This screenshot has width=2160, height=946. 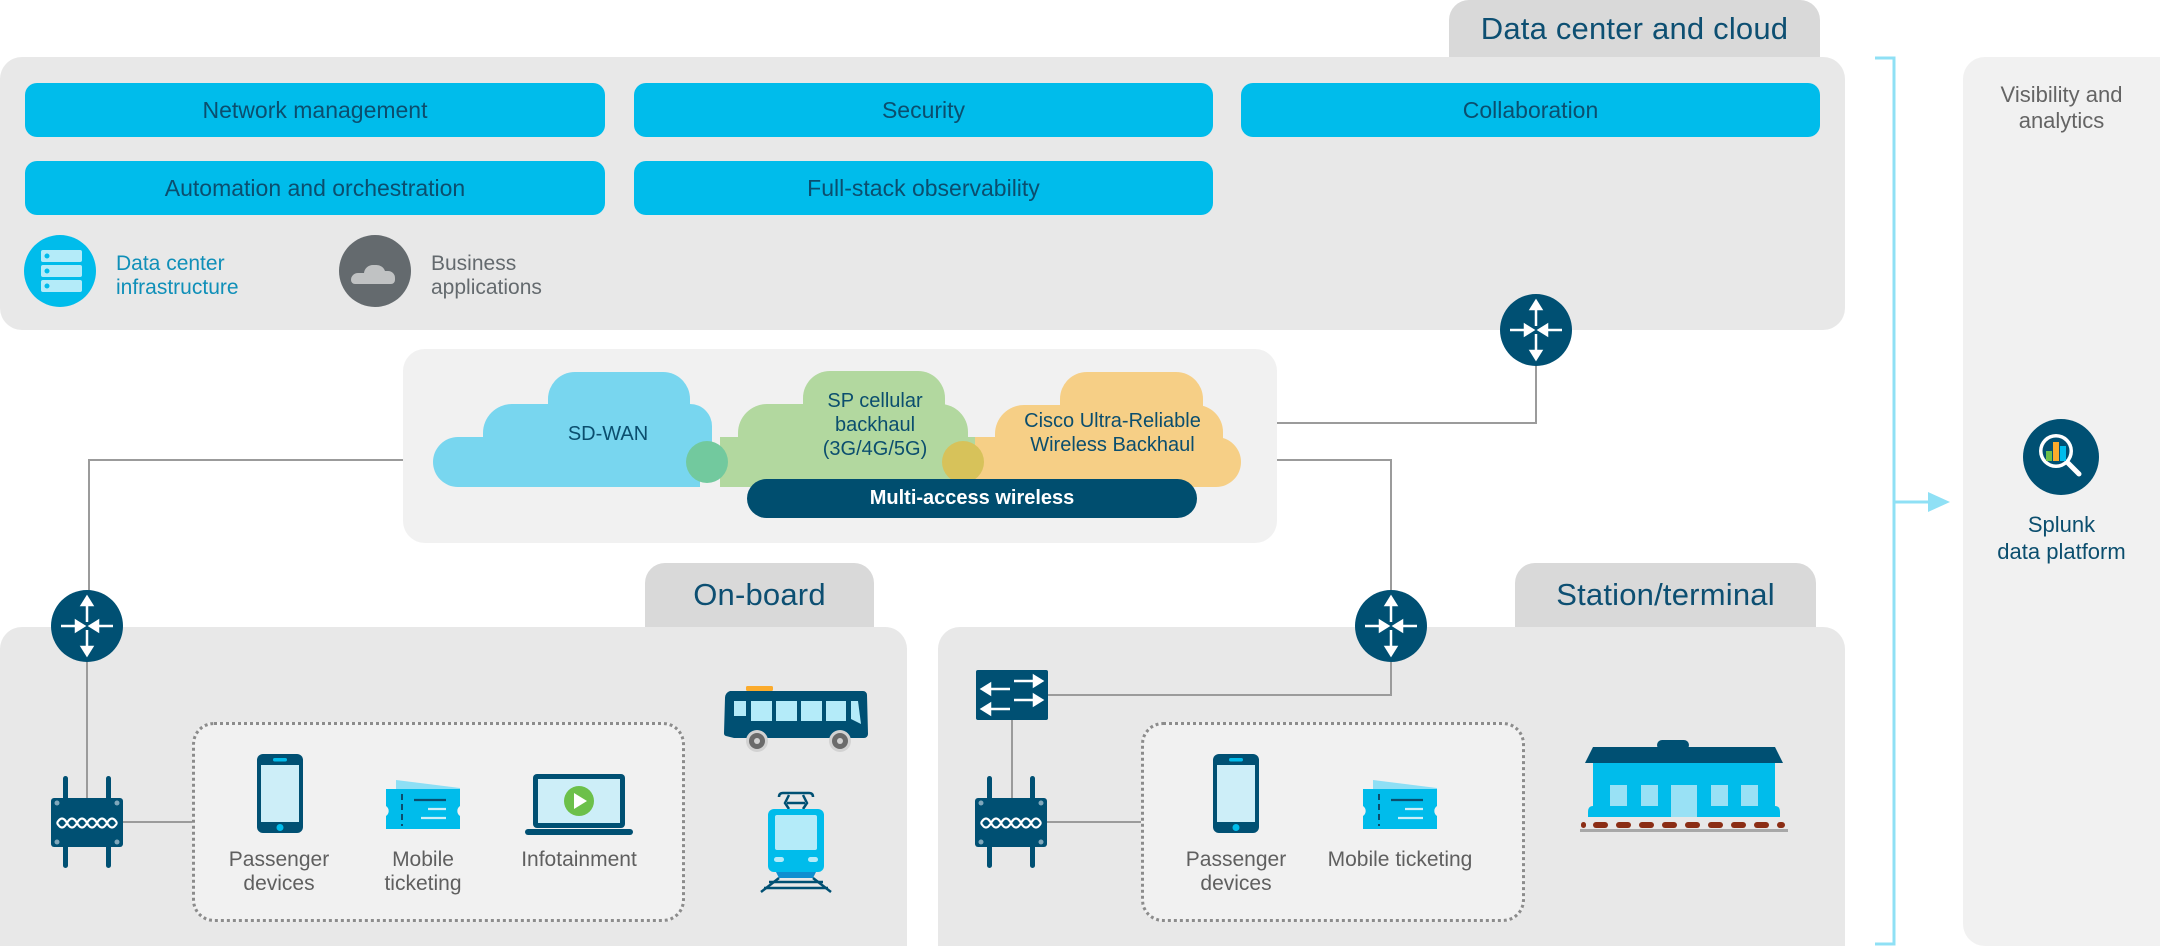 What do you see at coordinates (2061, 551) in the screenshot?
I see `label-line: data platform` at bounding box center [2061, 551].